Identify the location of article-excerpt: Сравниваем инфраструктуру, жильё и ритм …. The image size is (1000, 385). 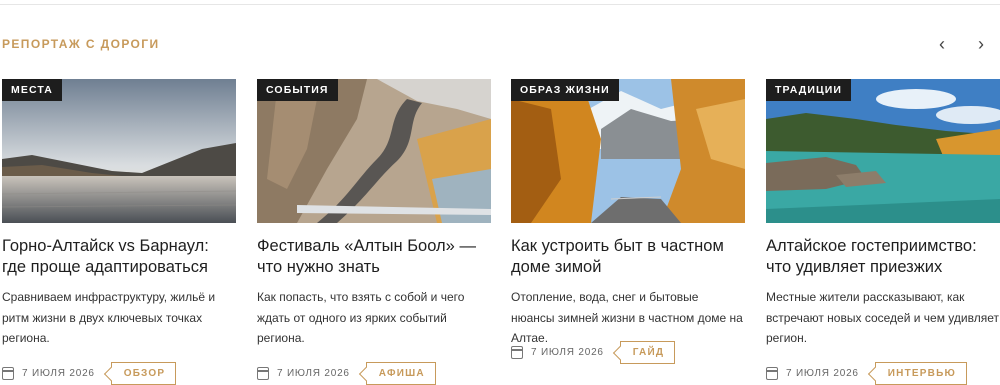
(109, 317).